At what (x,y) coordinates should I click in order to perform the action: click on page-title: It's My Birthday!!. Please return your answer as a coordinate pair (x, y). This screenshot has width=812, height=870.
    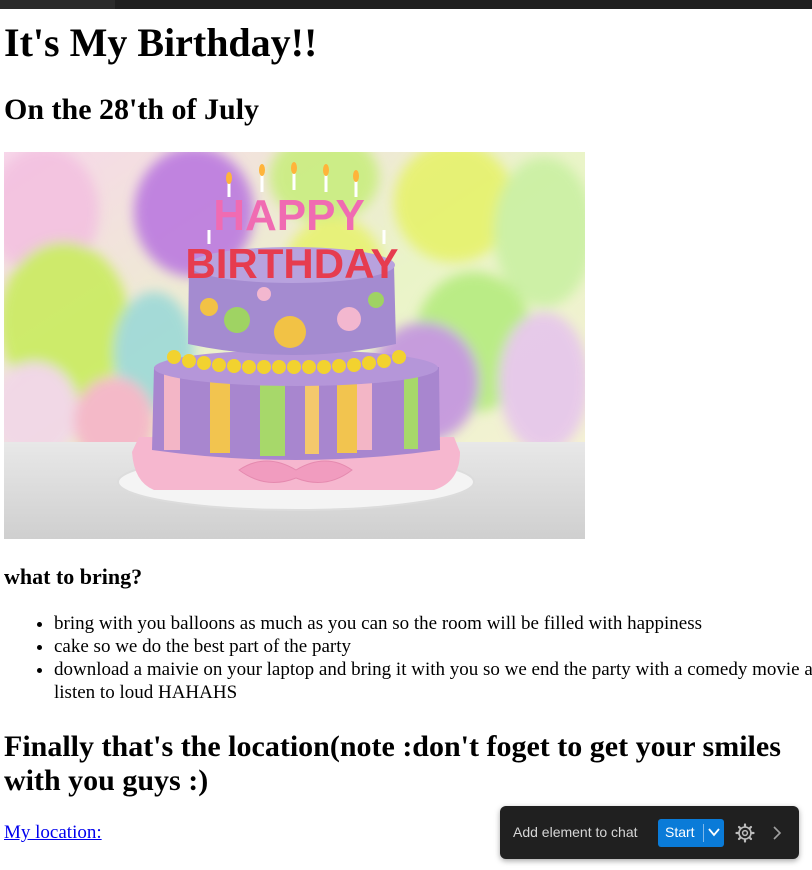
    Looking at the image, I should click on (161, 42).